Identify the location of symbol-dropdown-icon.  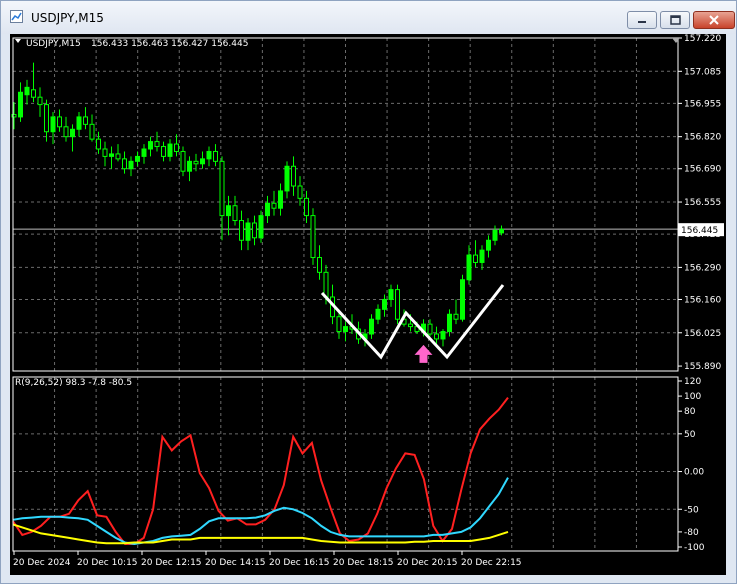
(18, 41).